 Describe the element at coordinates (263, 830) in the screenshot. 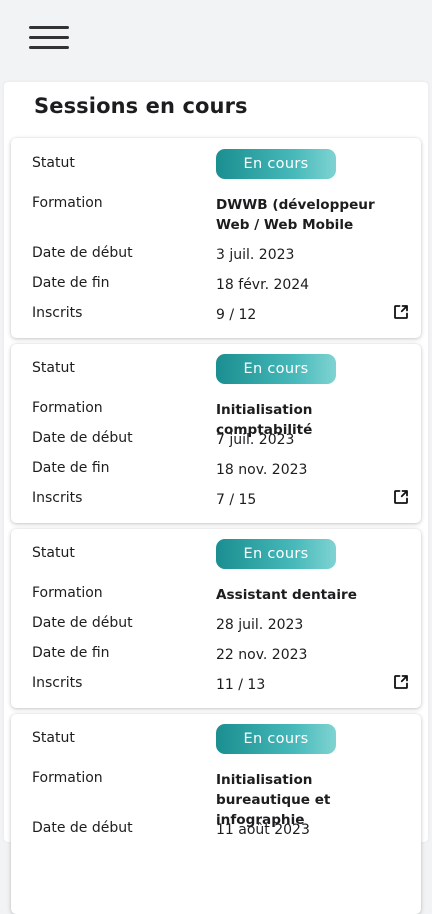

I see `date-debut-value: 11 août 2023` at that location.